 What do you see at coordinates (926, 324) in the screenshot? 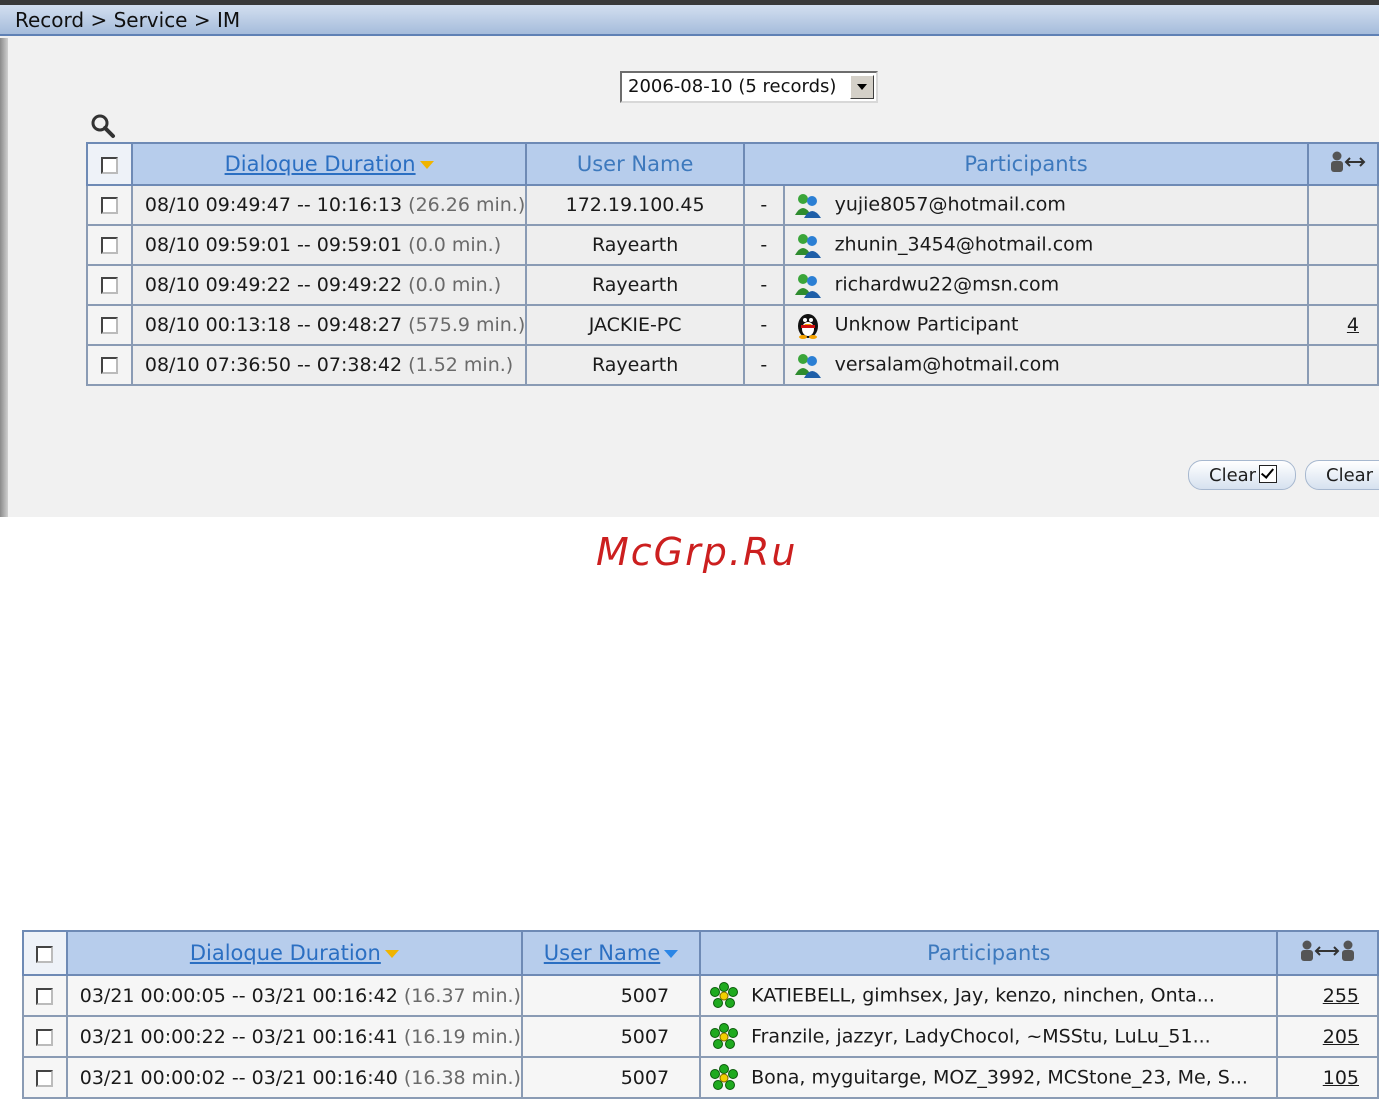
I see `participant-text: Unknow Participant` at bounding box center [926, 324].